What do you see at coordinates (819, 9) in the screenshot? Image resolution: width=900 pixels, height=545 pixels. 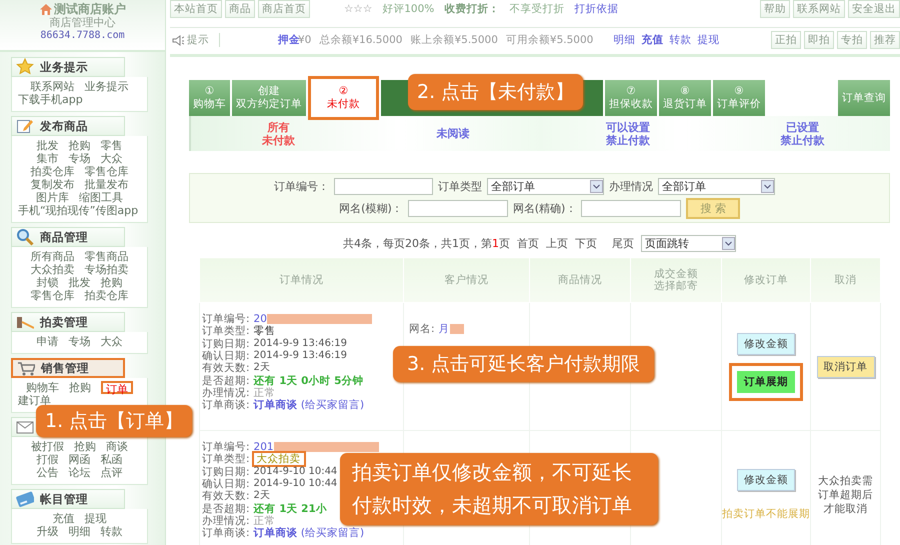 I see `nav-button: 联系网站` at bounding box center [819, 9].